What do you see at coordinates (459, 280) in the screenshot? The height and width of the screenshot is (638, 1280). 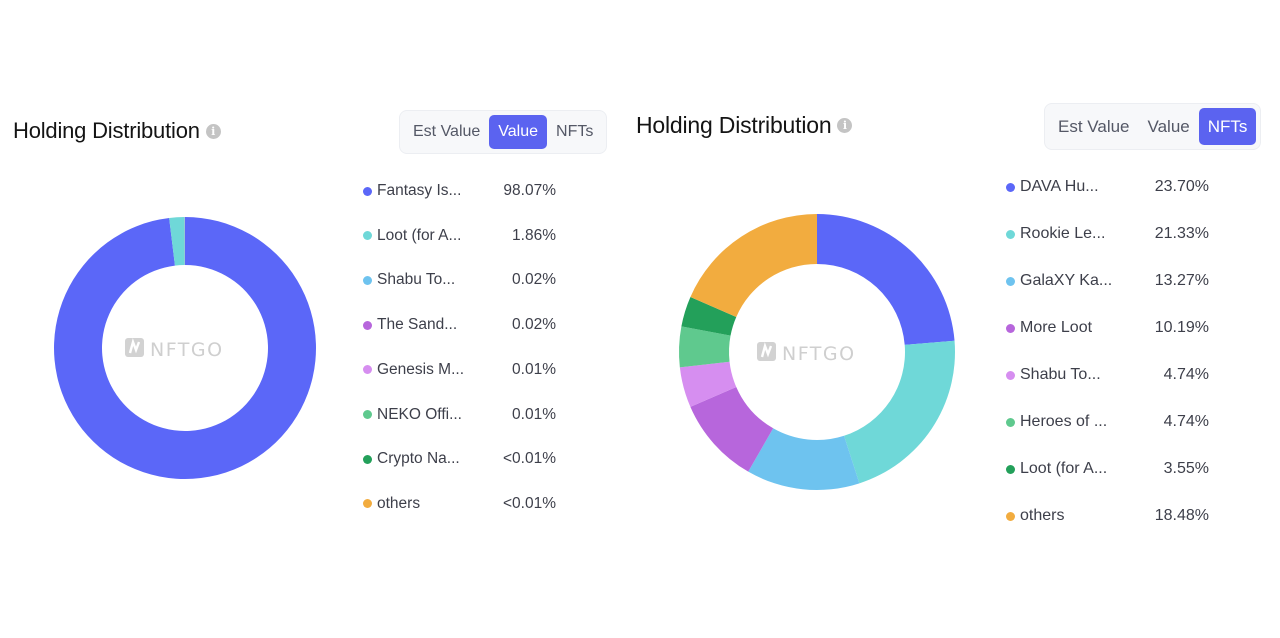 I see `legend-item: Shabu To... 0.02%` at bounding box center [459, 280].